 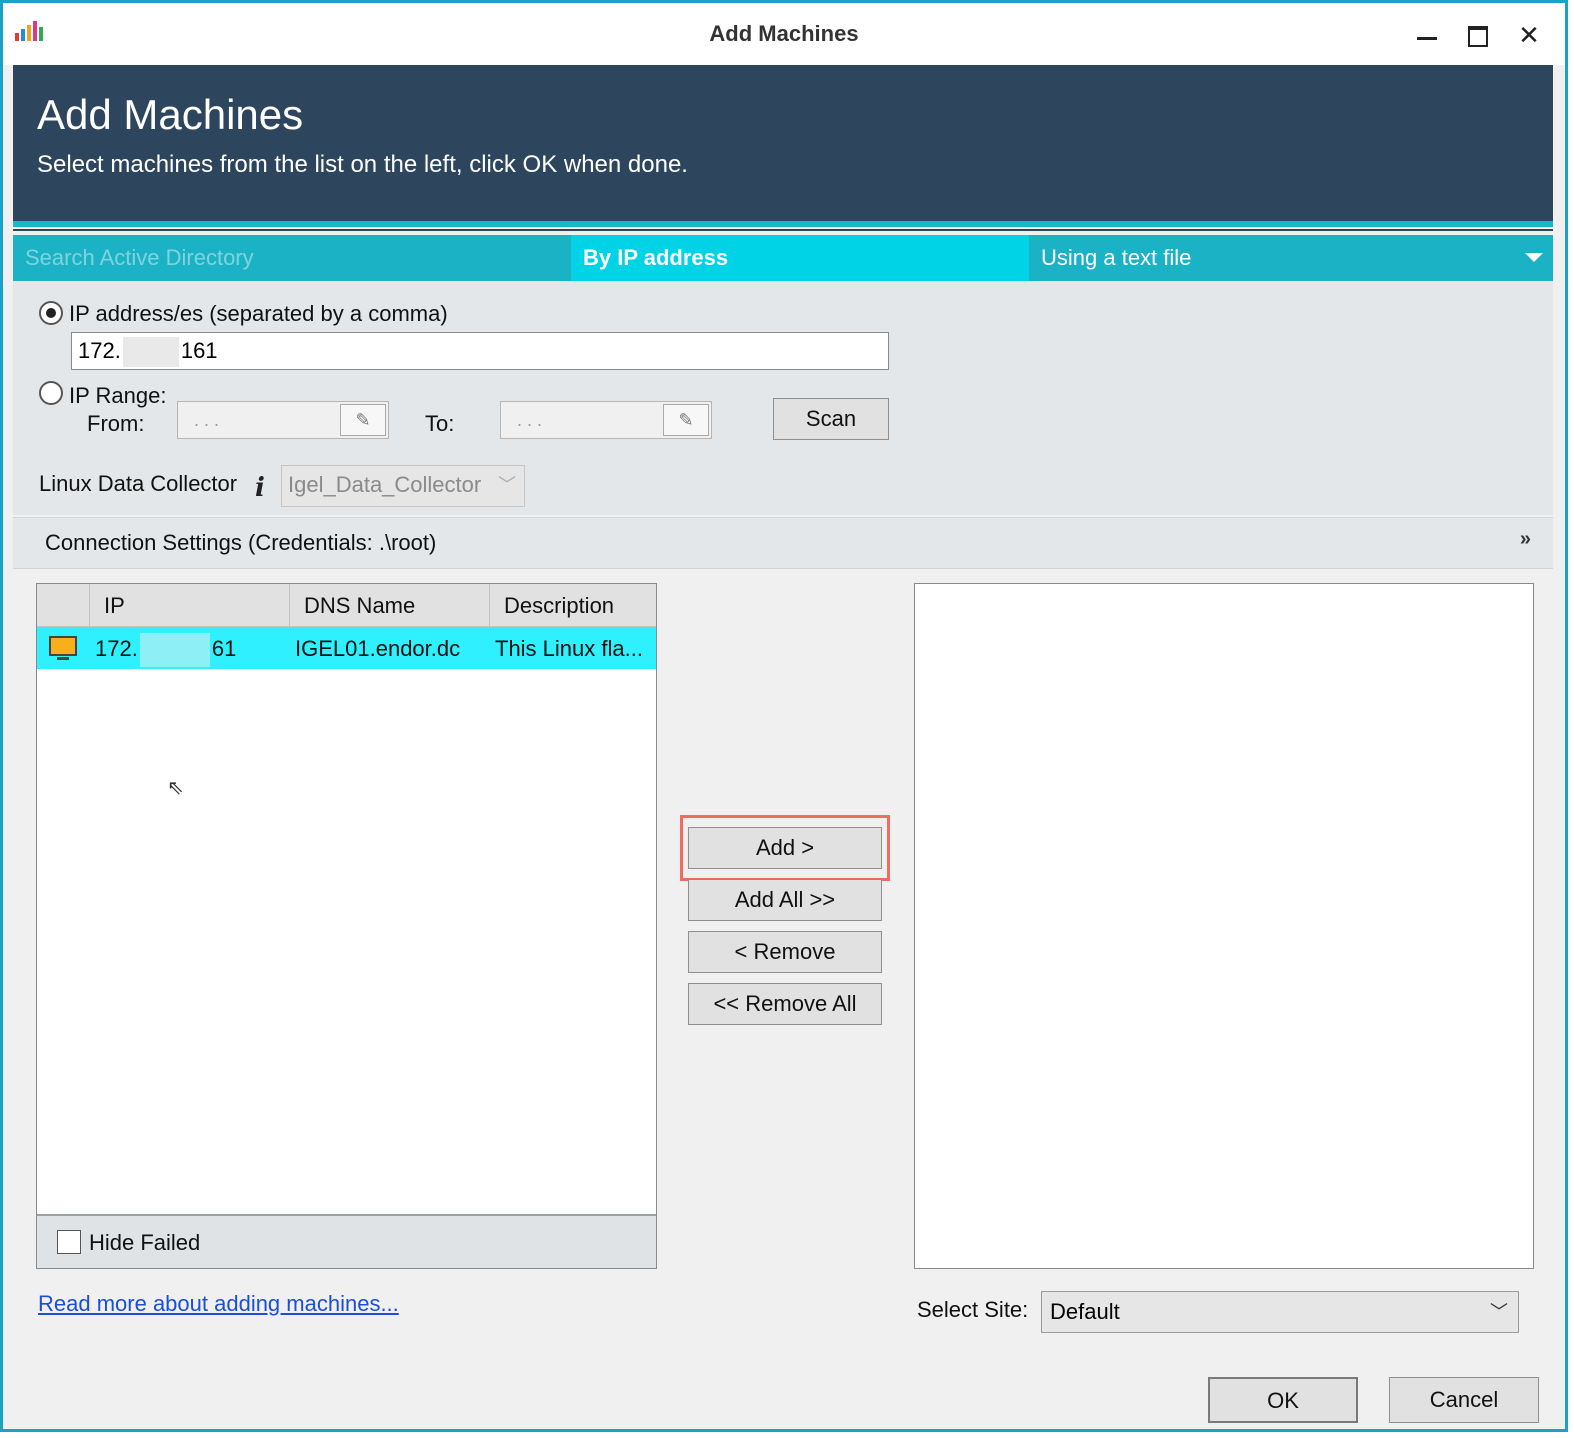 I want to click on tab-search-active-directory: Search Active Directory, so click(x=291, y=258).